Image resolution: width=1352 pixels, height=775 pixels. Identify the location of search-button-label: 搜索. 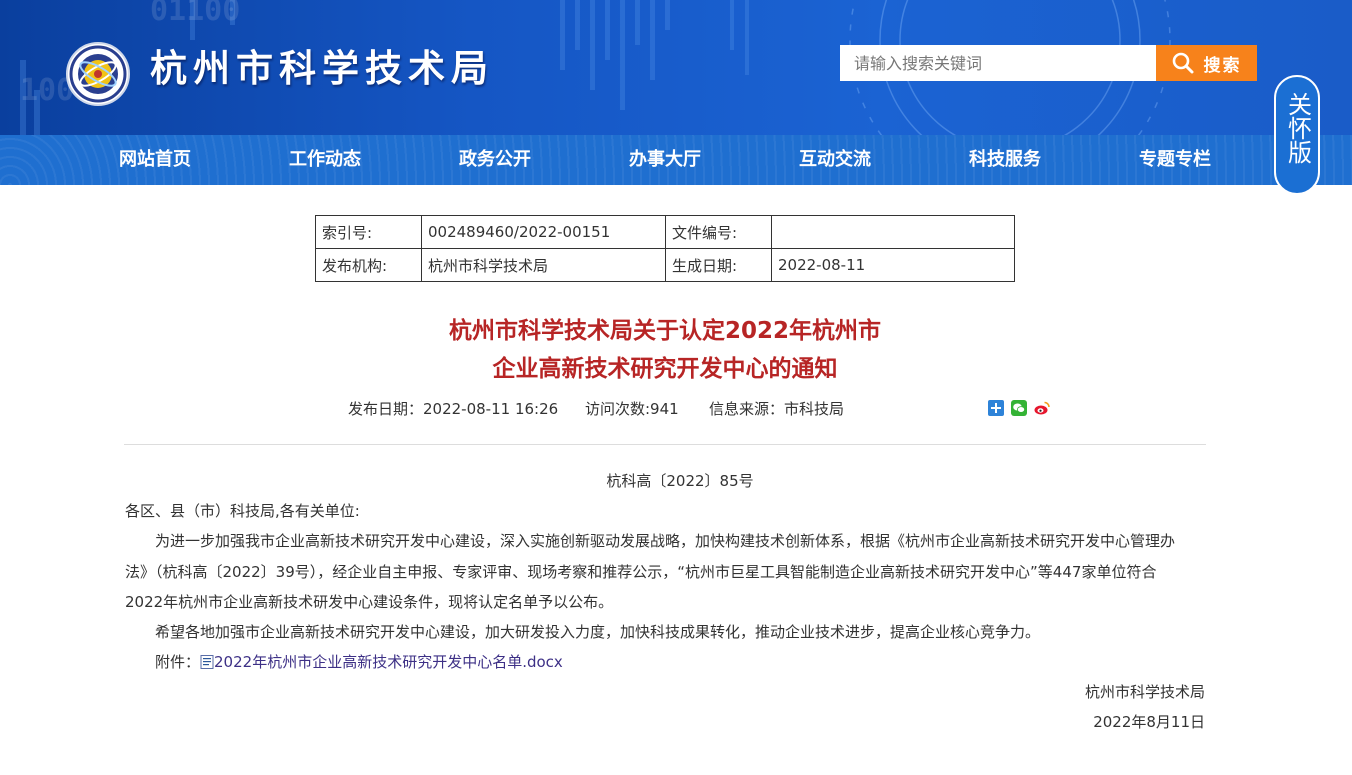
(1222, 65).